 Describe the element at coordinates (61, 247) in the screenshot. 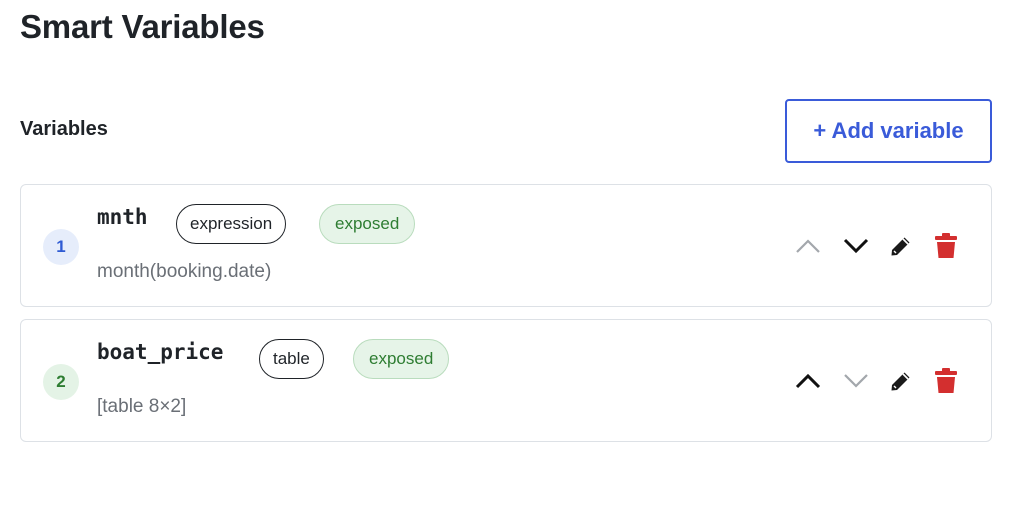

I see `variable-index-badge: 1` at that location.